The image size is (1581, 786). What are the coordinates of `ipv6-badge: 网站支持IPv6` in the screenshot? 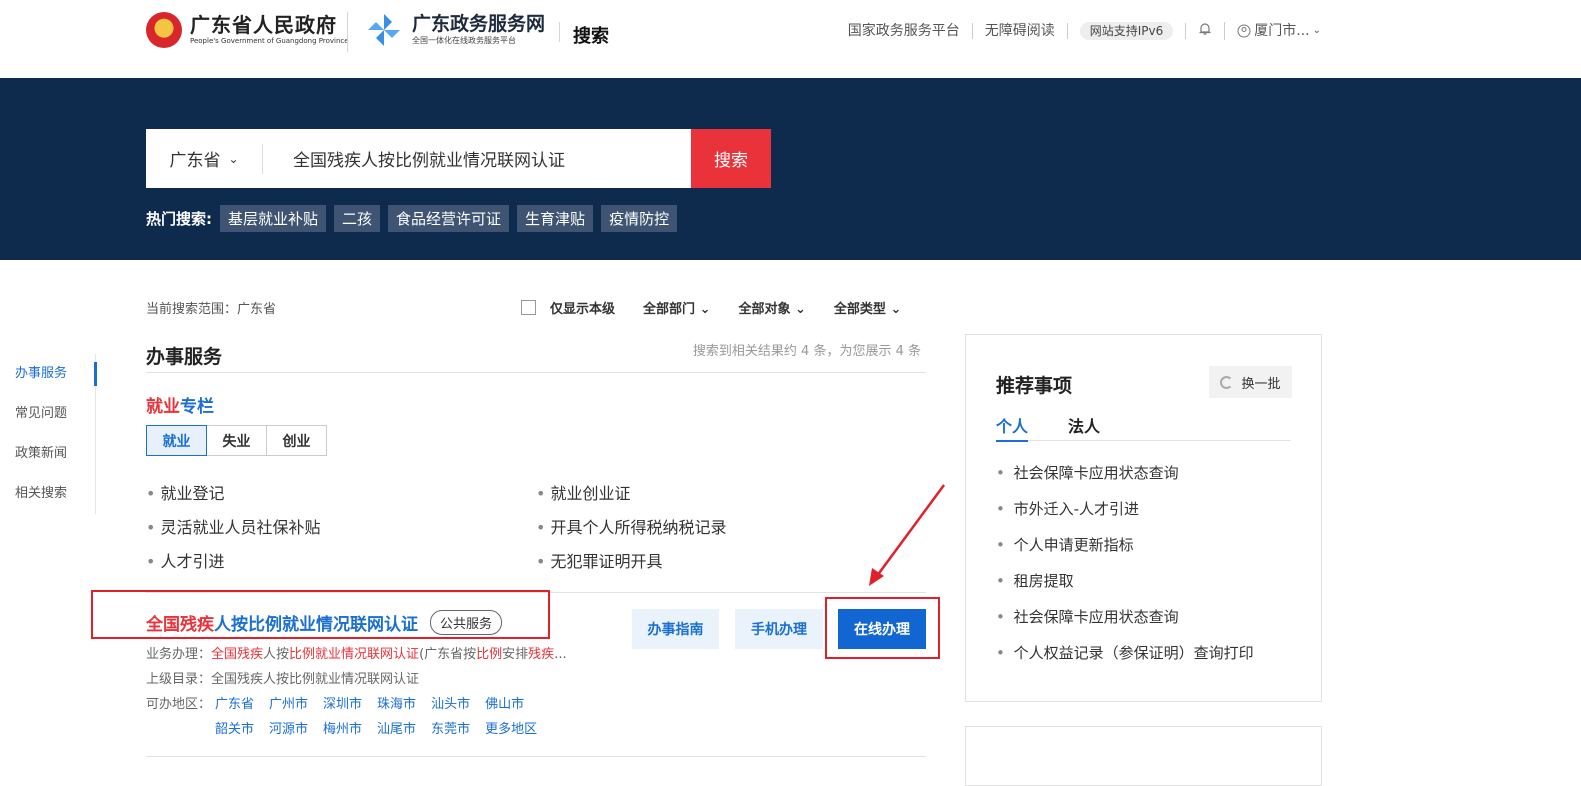 It's located at (1126, 31).